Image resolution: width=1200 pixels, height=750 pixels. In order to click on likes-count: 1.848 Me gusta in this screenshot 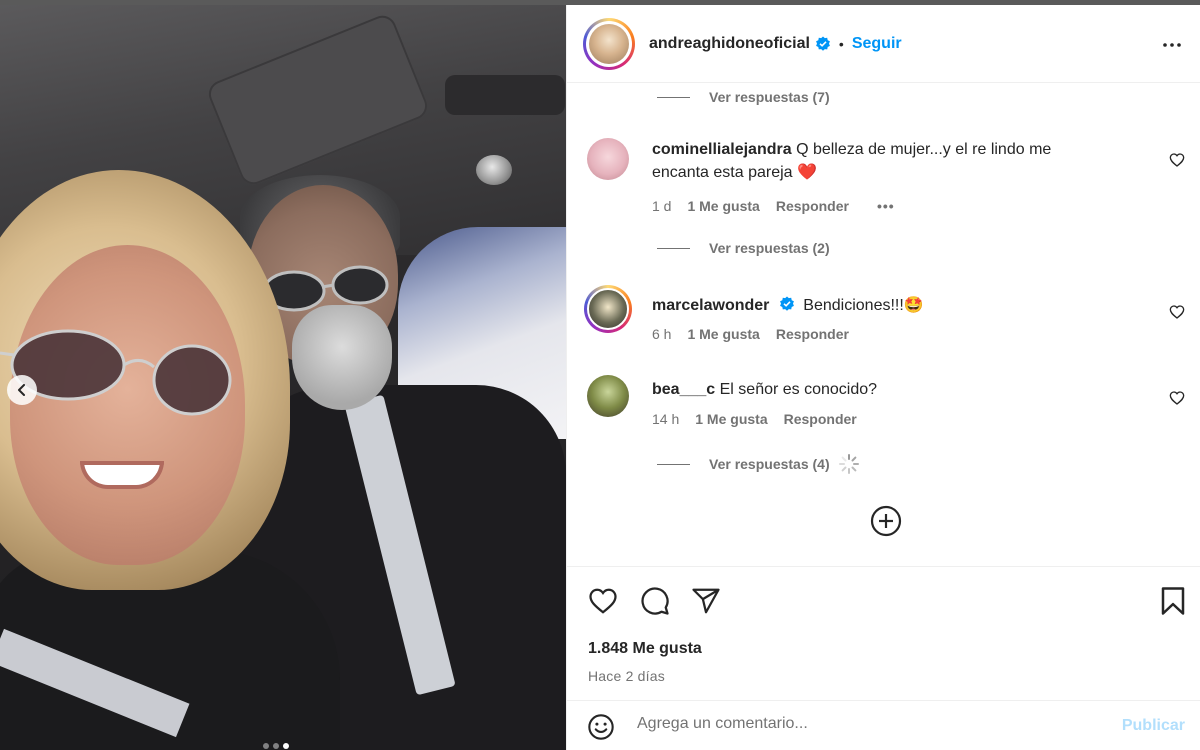, I will do `click(645, 649)`.